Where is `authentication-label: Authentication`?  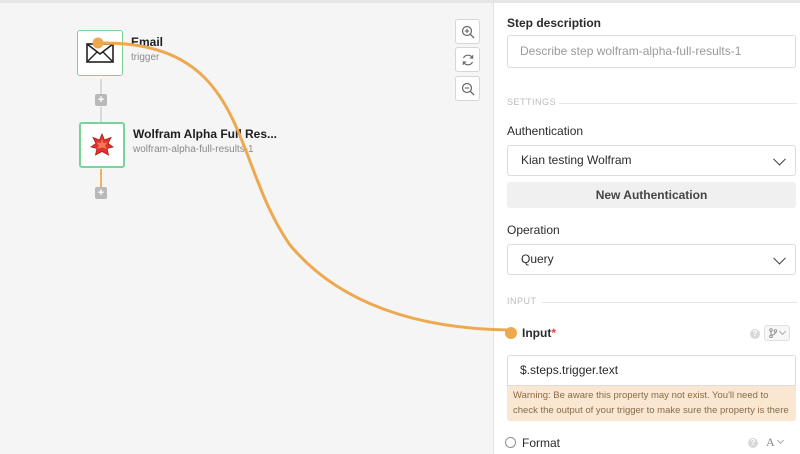 authentication-label: Authentication is located at coordinates (545, 131).